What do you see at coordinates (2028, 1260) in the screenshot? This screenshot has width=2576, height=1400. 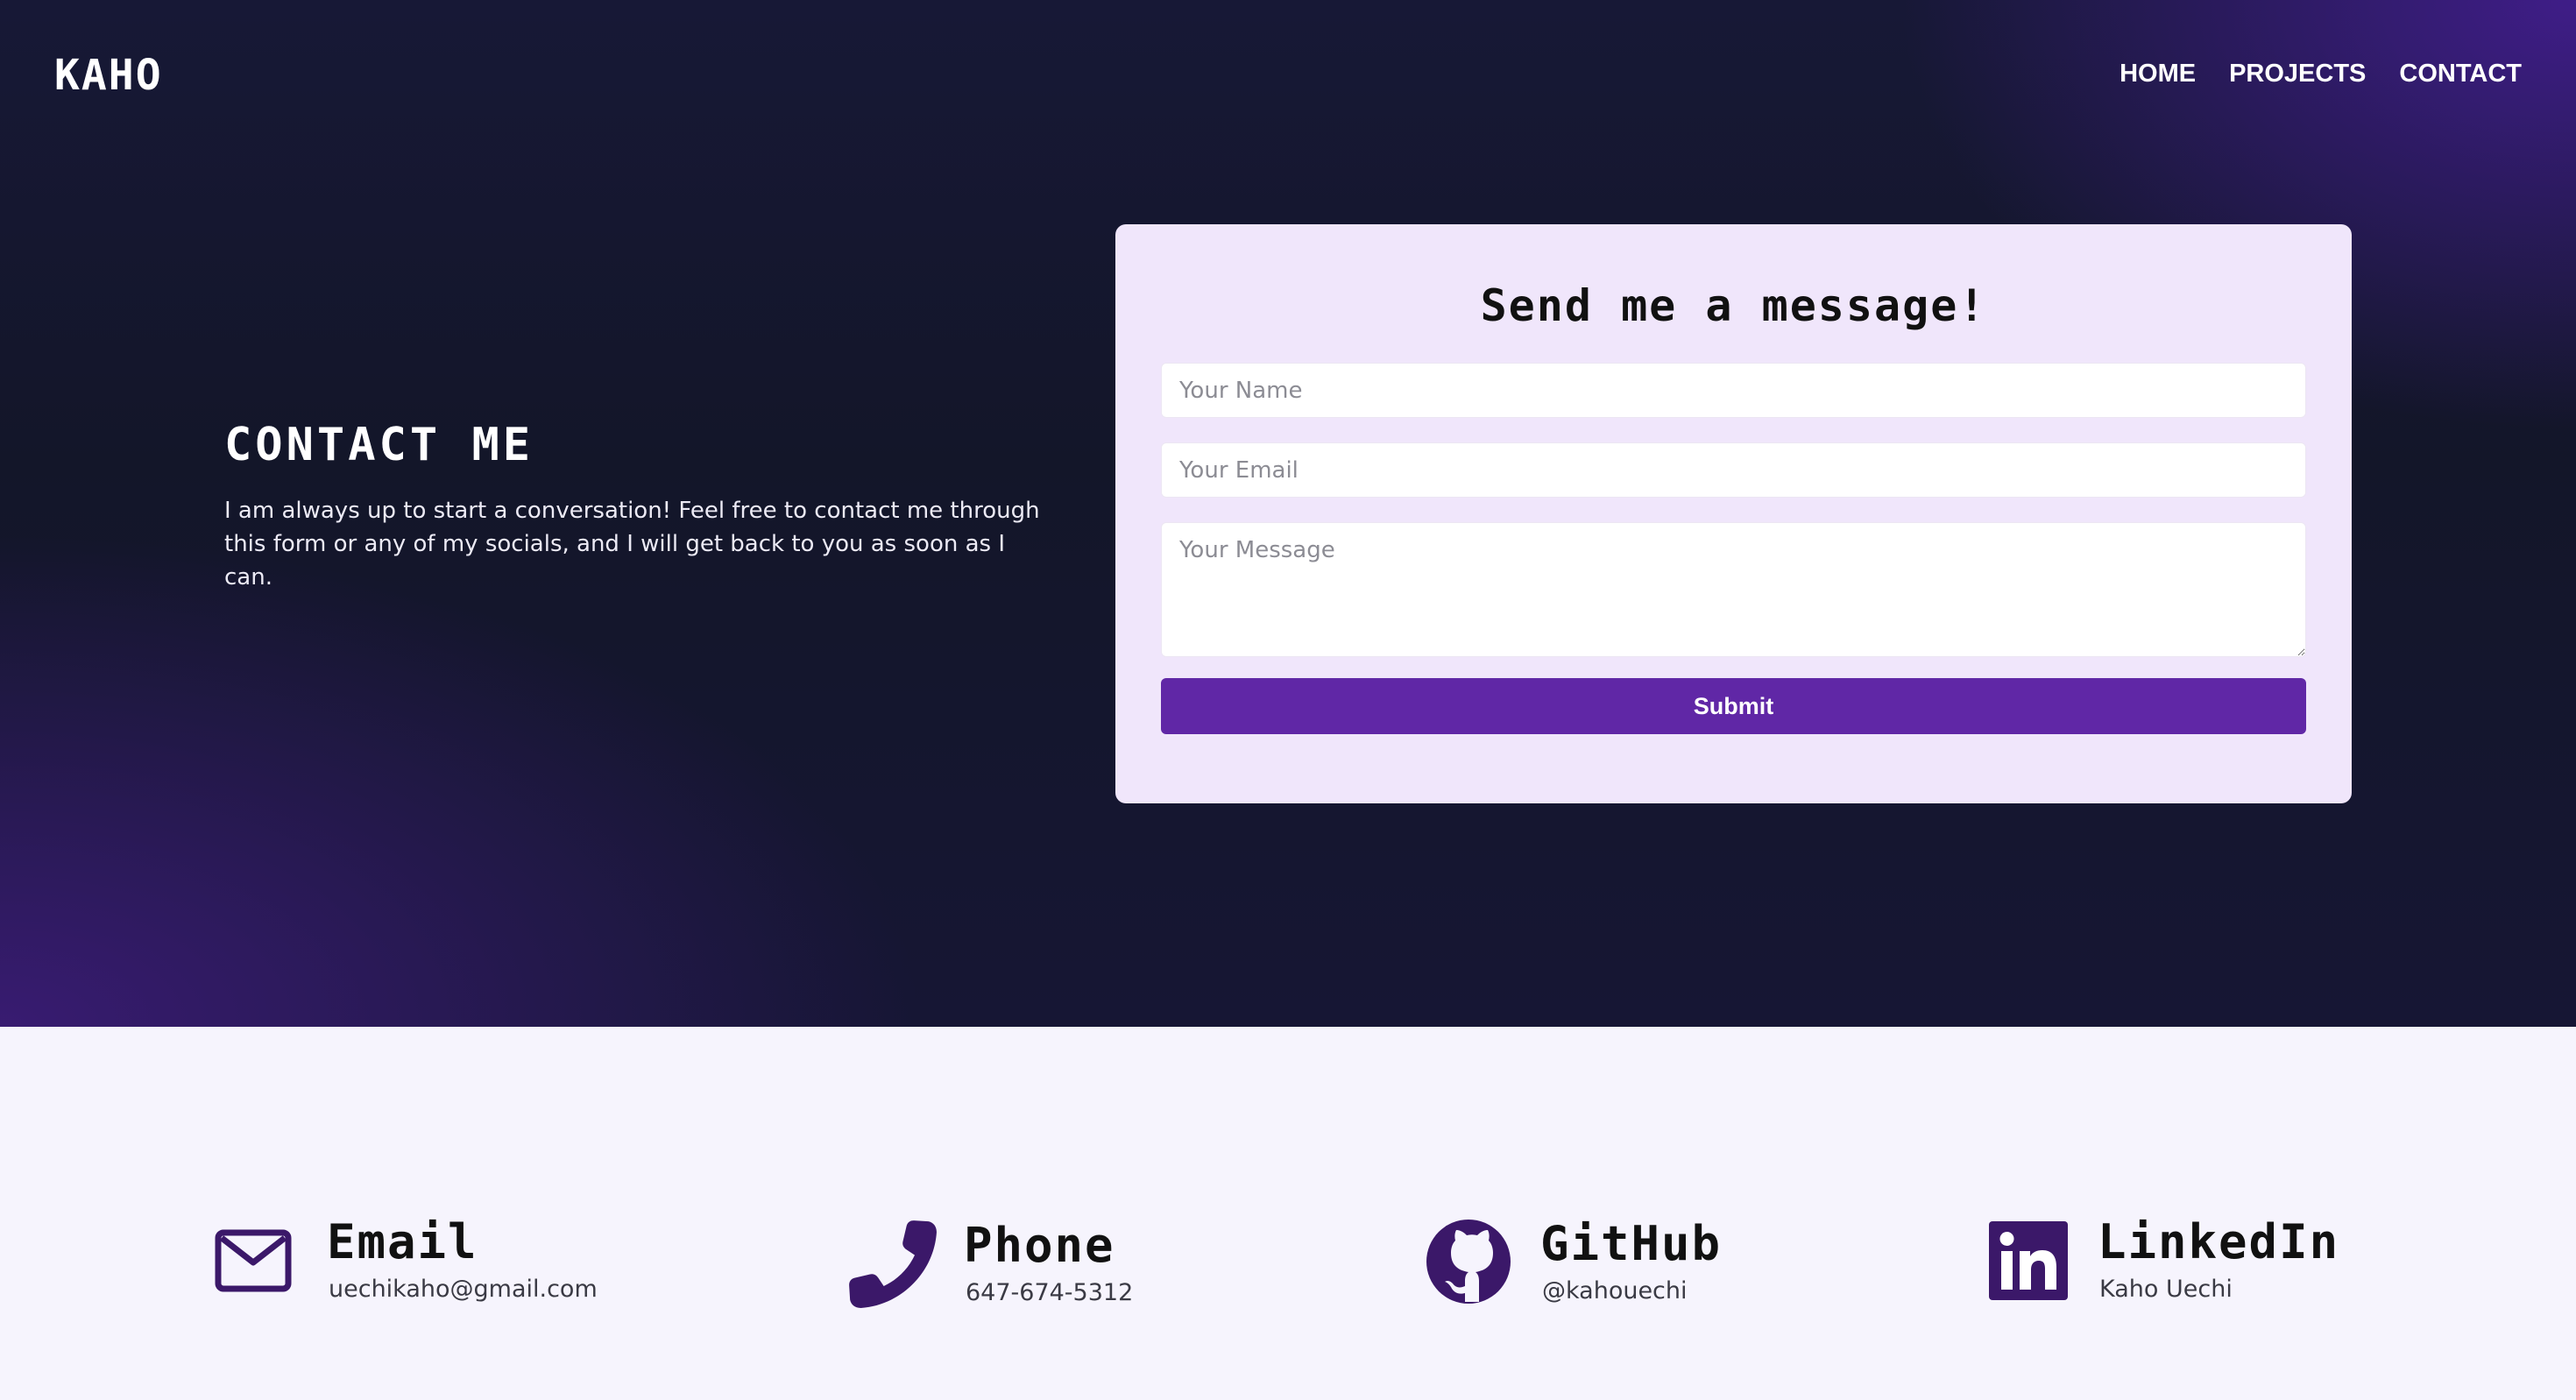 I see `linkedin-icon` at bounding box center [2028, 1260].